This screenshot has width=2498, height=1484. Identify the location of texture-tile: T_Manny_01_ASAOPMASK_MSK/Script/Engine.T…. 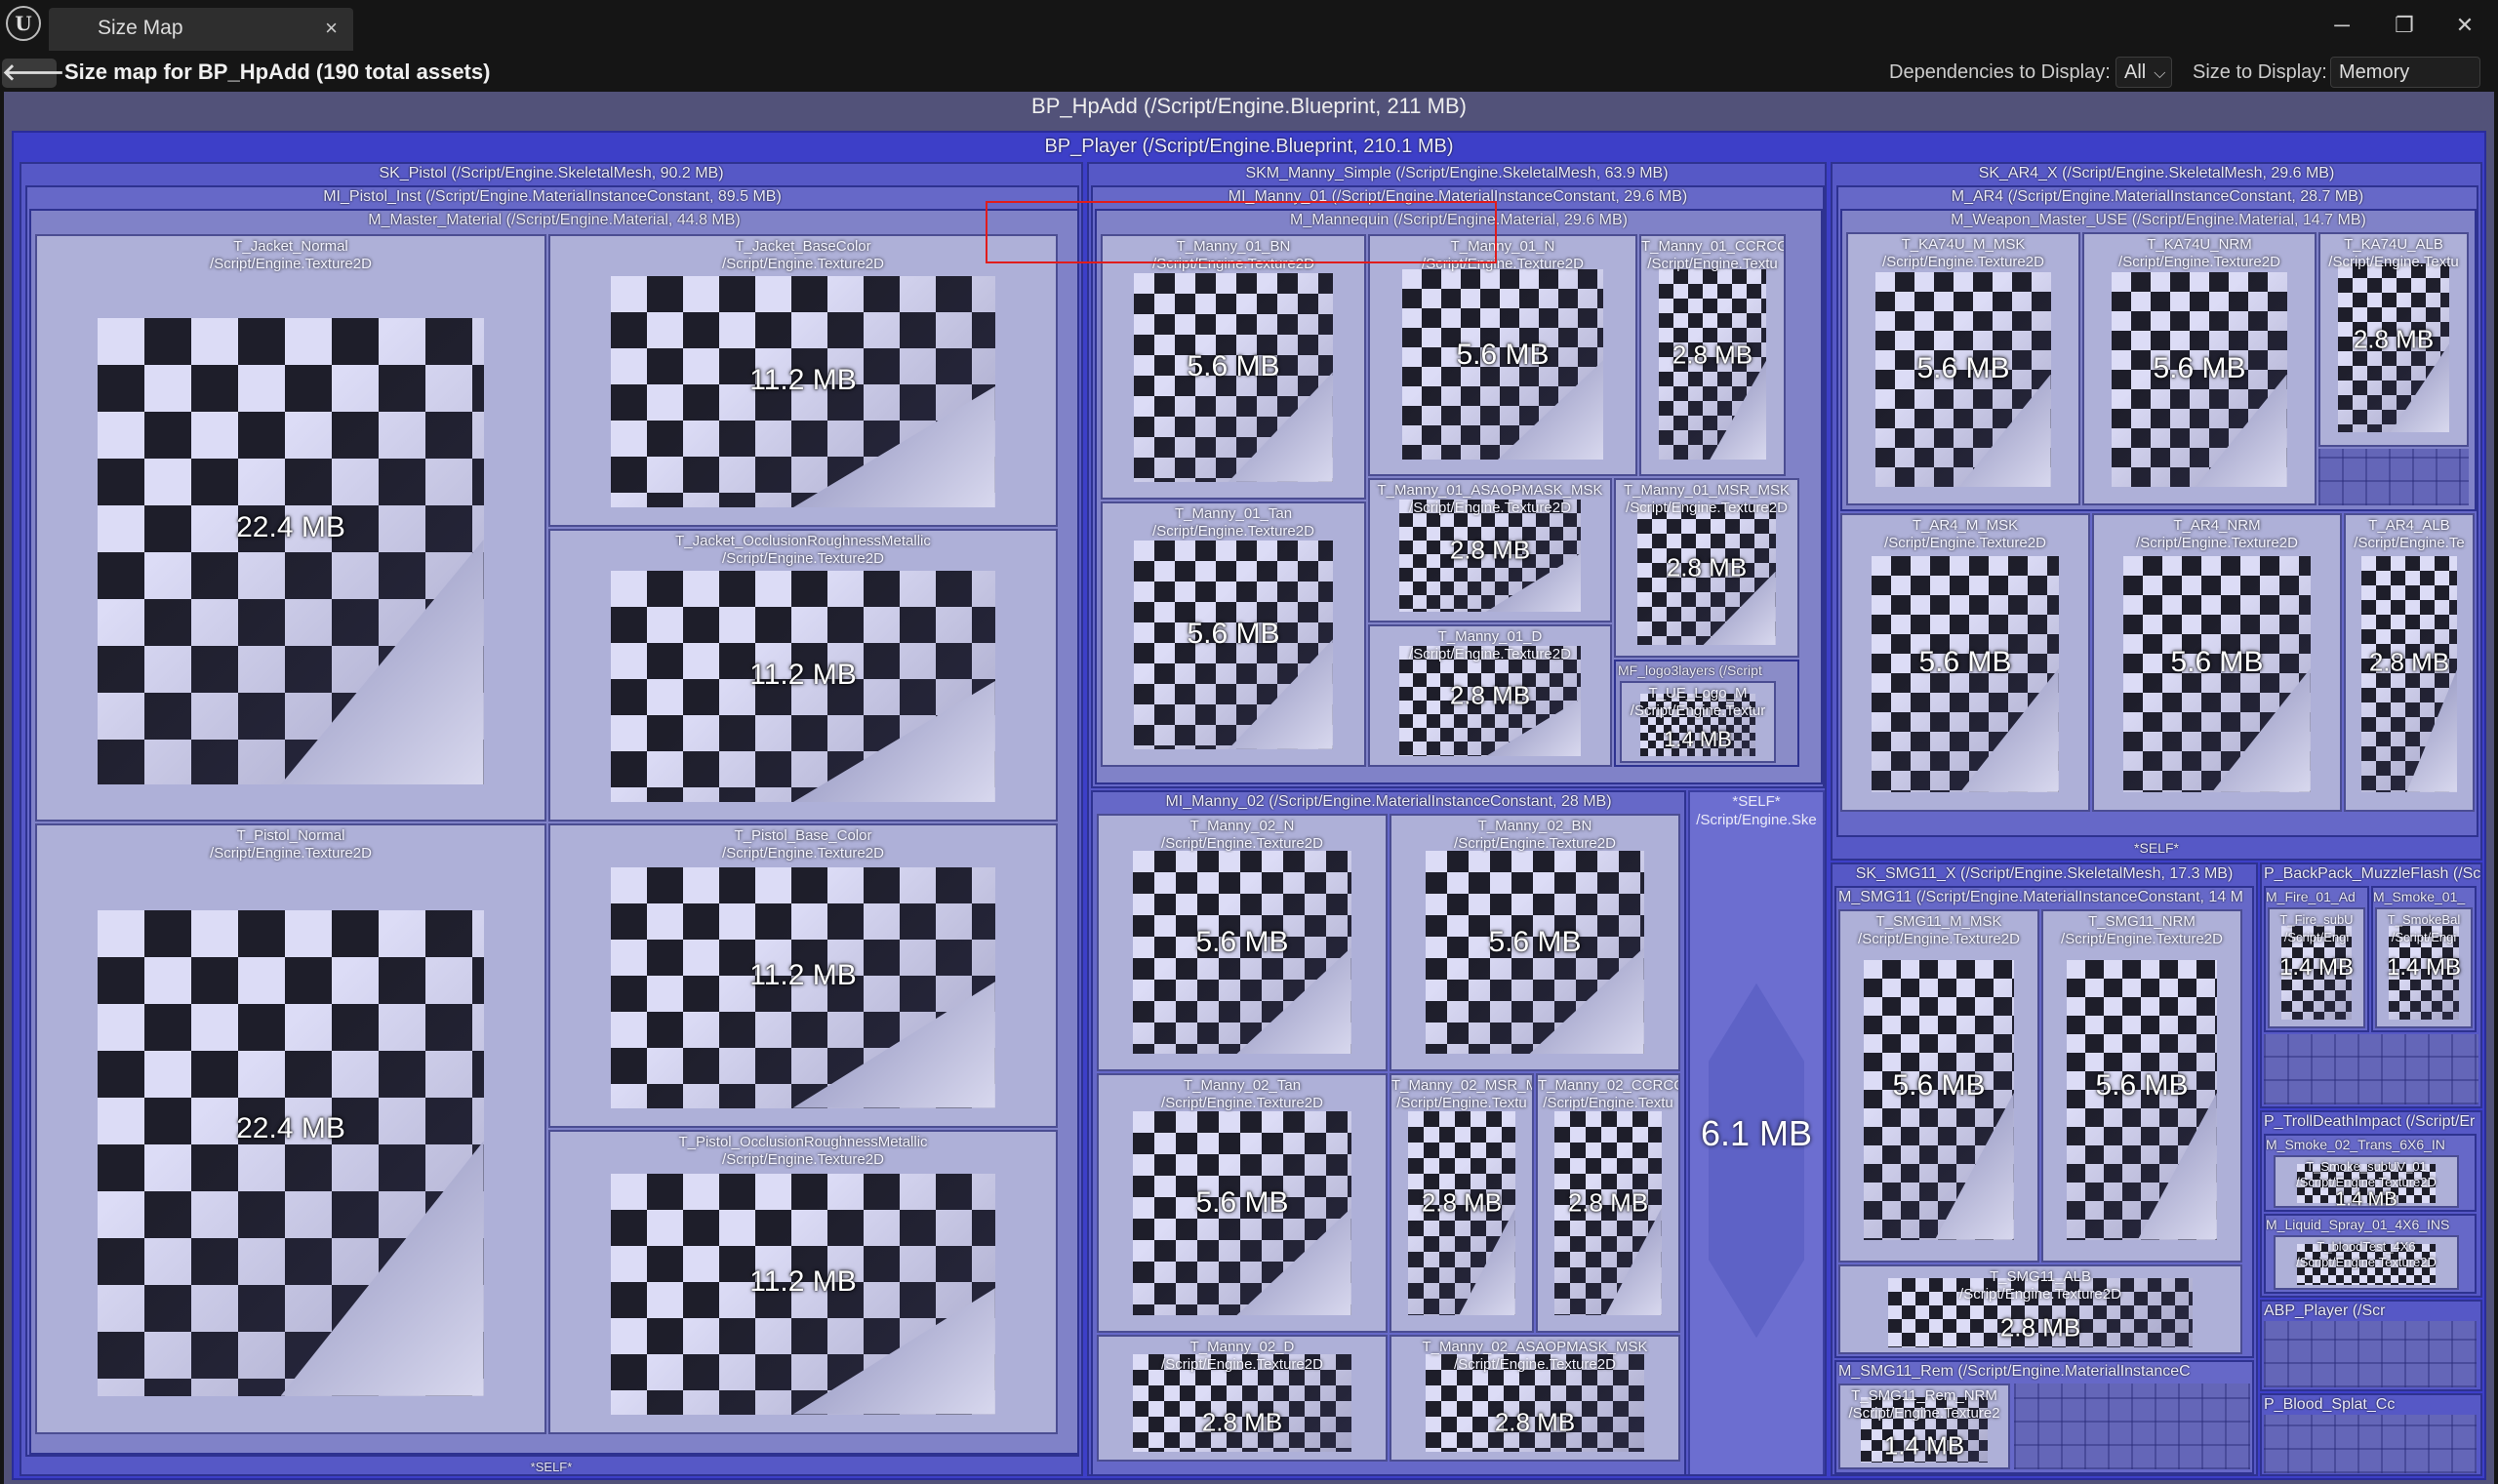
(1490, 550).